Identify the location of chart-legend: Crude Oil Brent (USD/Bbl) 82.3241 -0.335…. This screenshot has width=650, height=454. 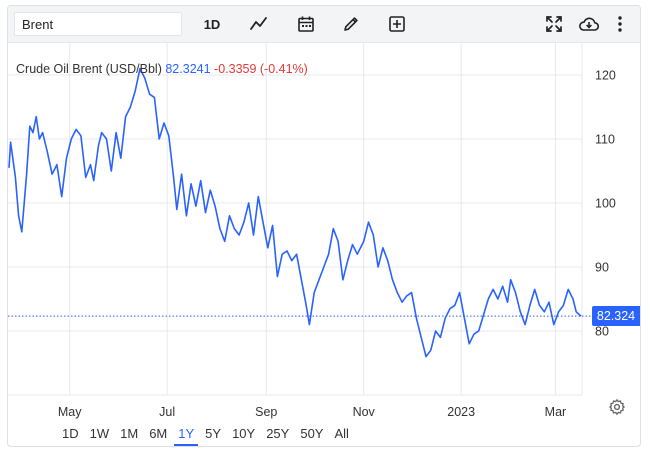
(162, 69).